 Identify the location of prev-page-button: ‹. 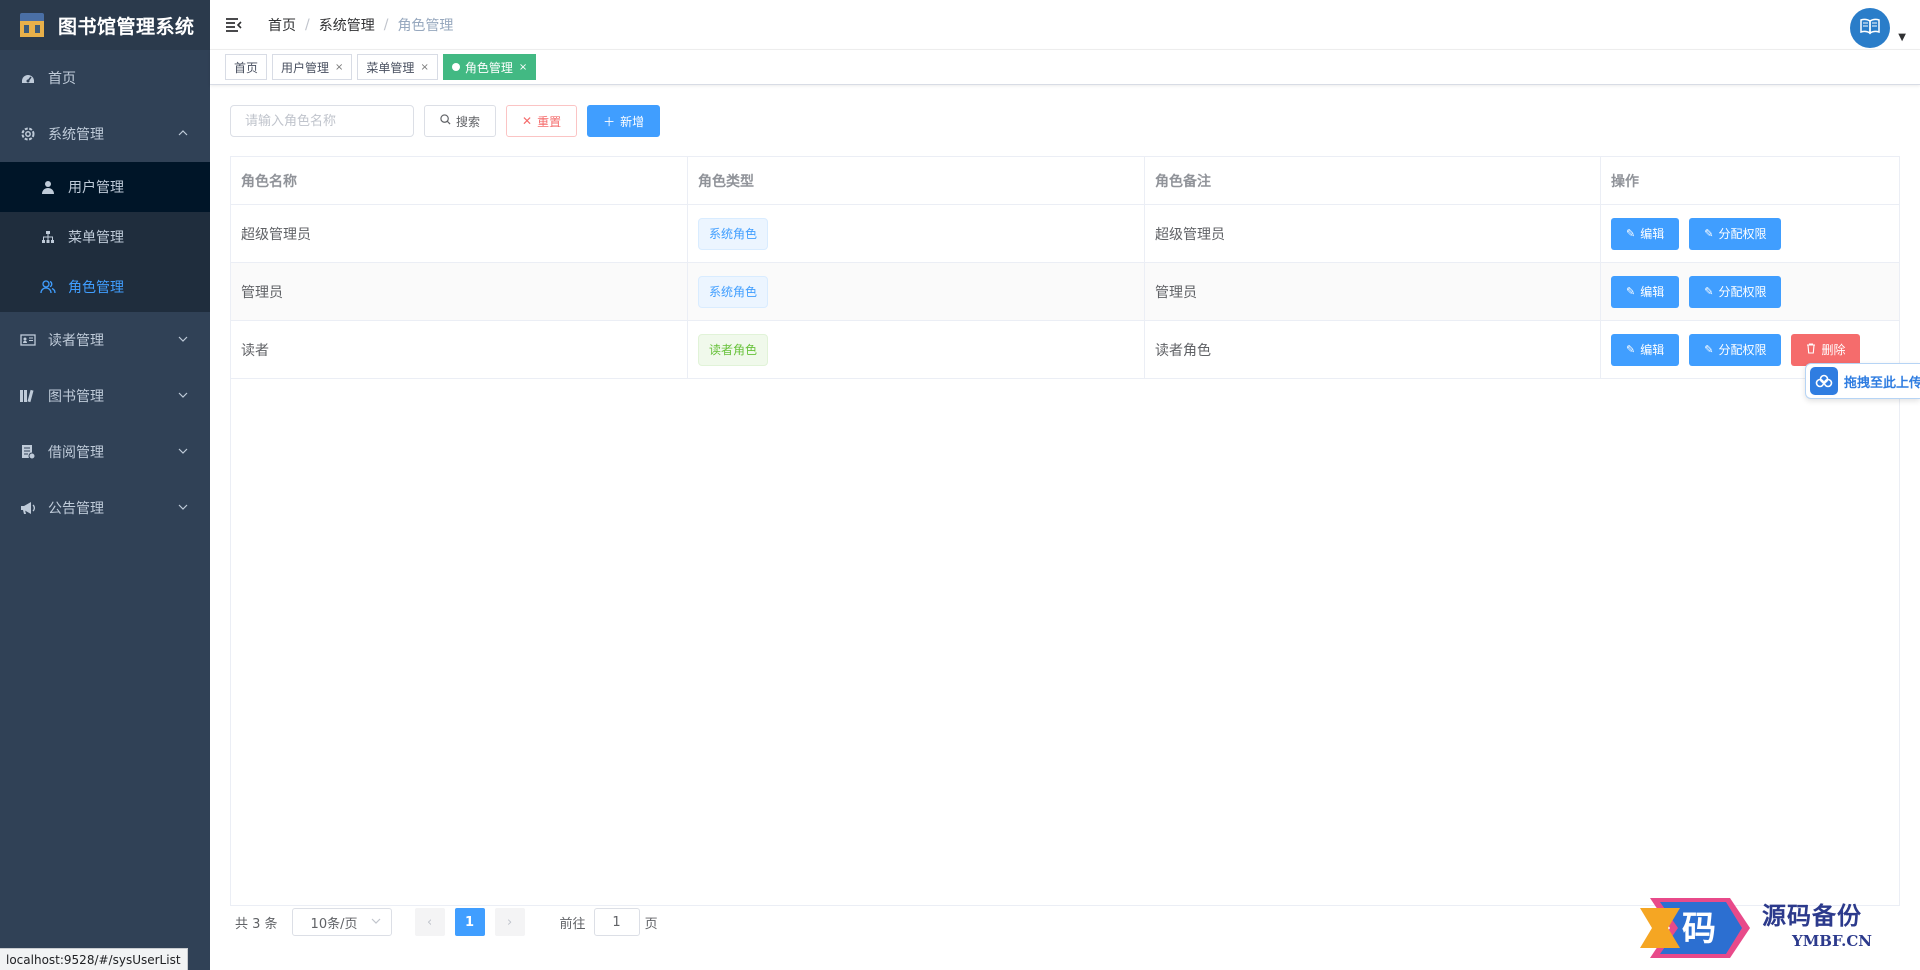
(429, 922).